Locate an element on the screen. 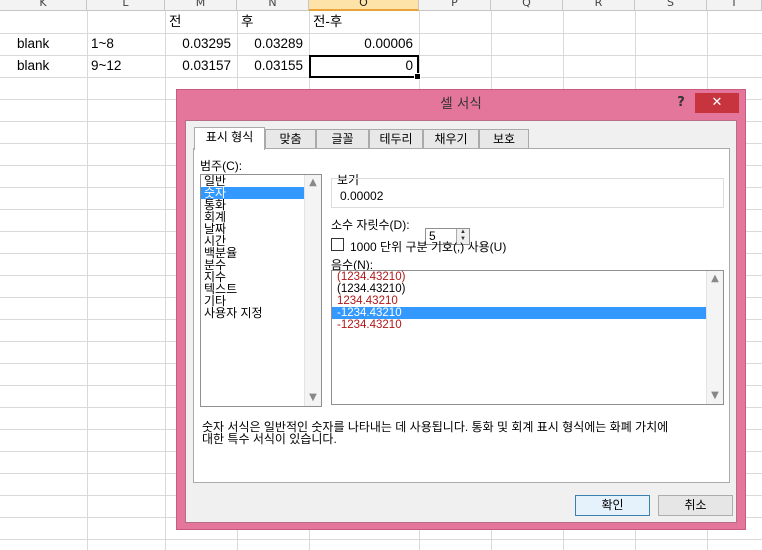  tab-number: 표시 형식 is located at coordinates (229, 138).